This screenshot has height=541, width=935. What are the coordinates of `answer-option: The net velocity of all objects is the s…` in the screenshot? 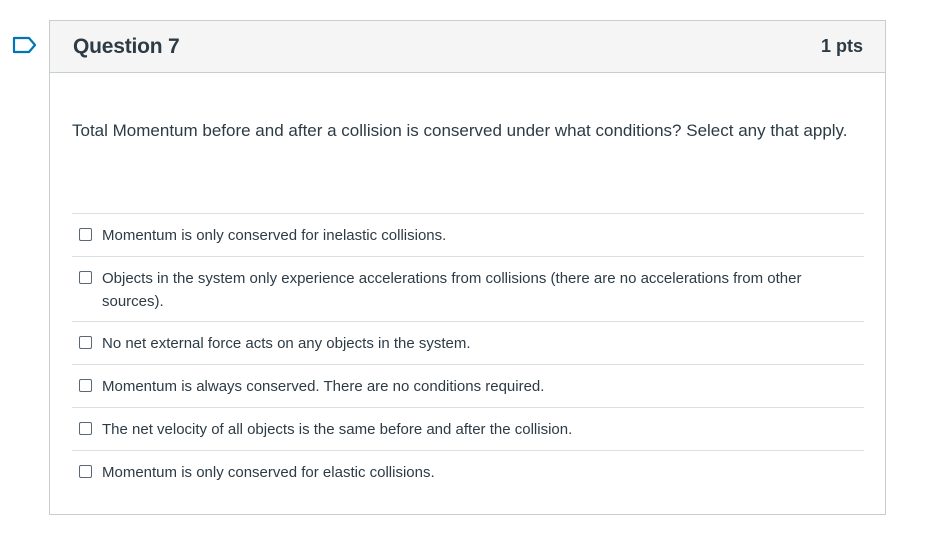 It's located at (468, 428).